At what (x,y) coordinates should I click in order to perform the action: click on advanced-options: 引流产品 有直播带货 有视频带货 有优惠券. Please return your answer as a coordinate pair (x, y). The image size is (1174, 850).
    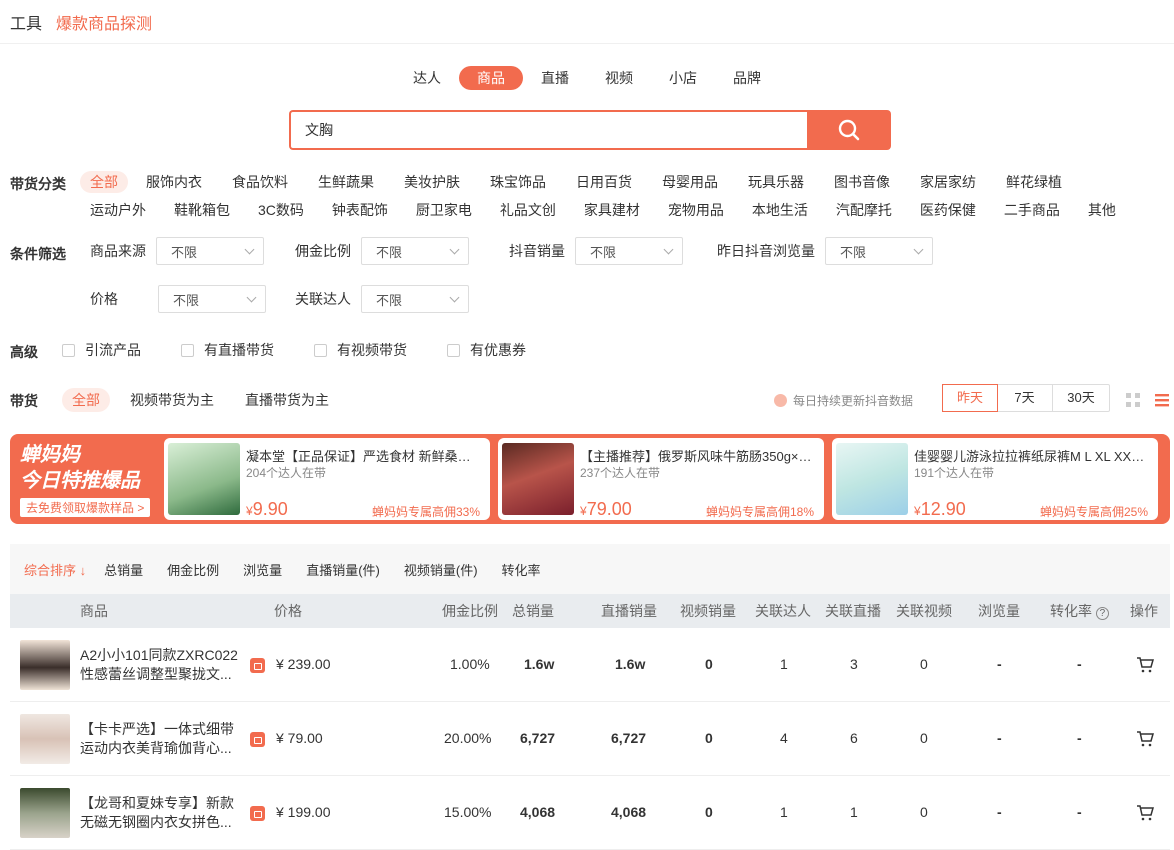
    Looking at the image, I should click on (314, 350).